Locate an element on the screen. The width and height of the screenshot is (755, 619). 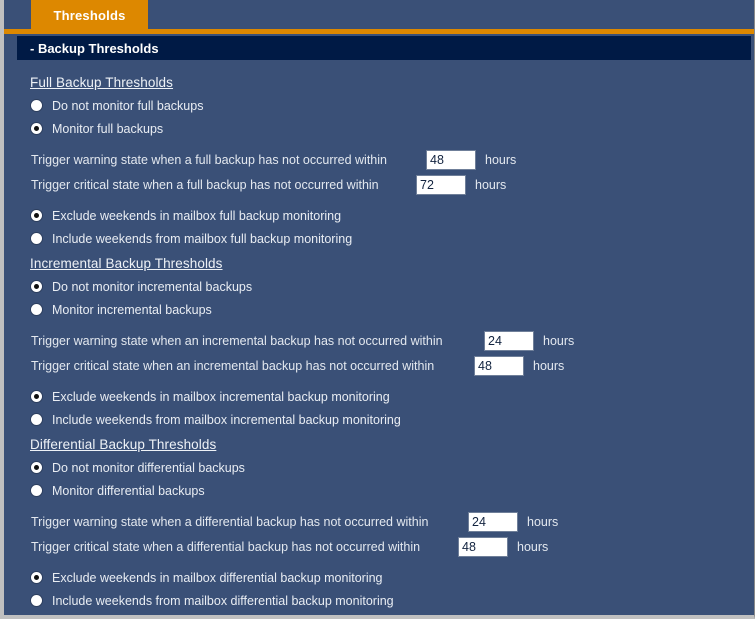
radio-label: Do not monitor incremental backups is located at coordinates (152, 286).